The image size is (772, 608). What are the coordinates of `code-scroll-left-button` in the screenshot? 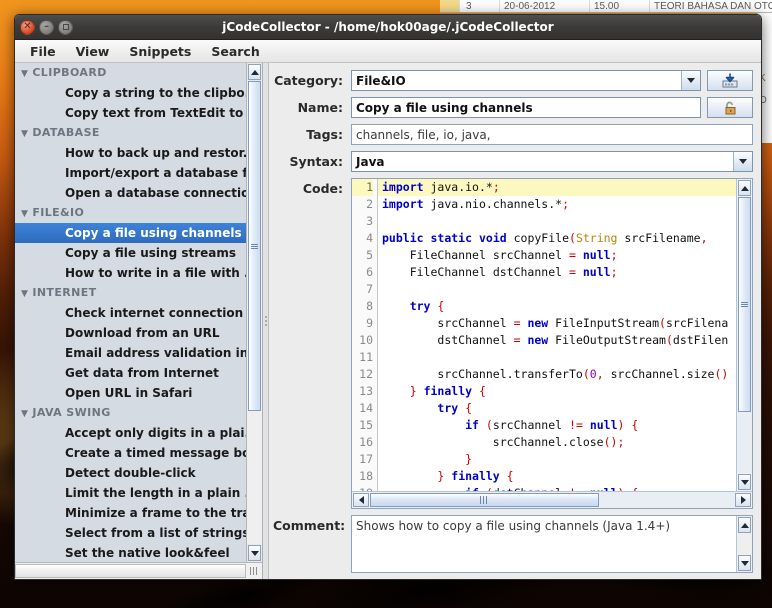 It's located at (361, 500).